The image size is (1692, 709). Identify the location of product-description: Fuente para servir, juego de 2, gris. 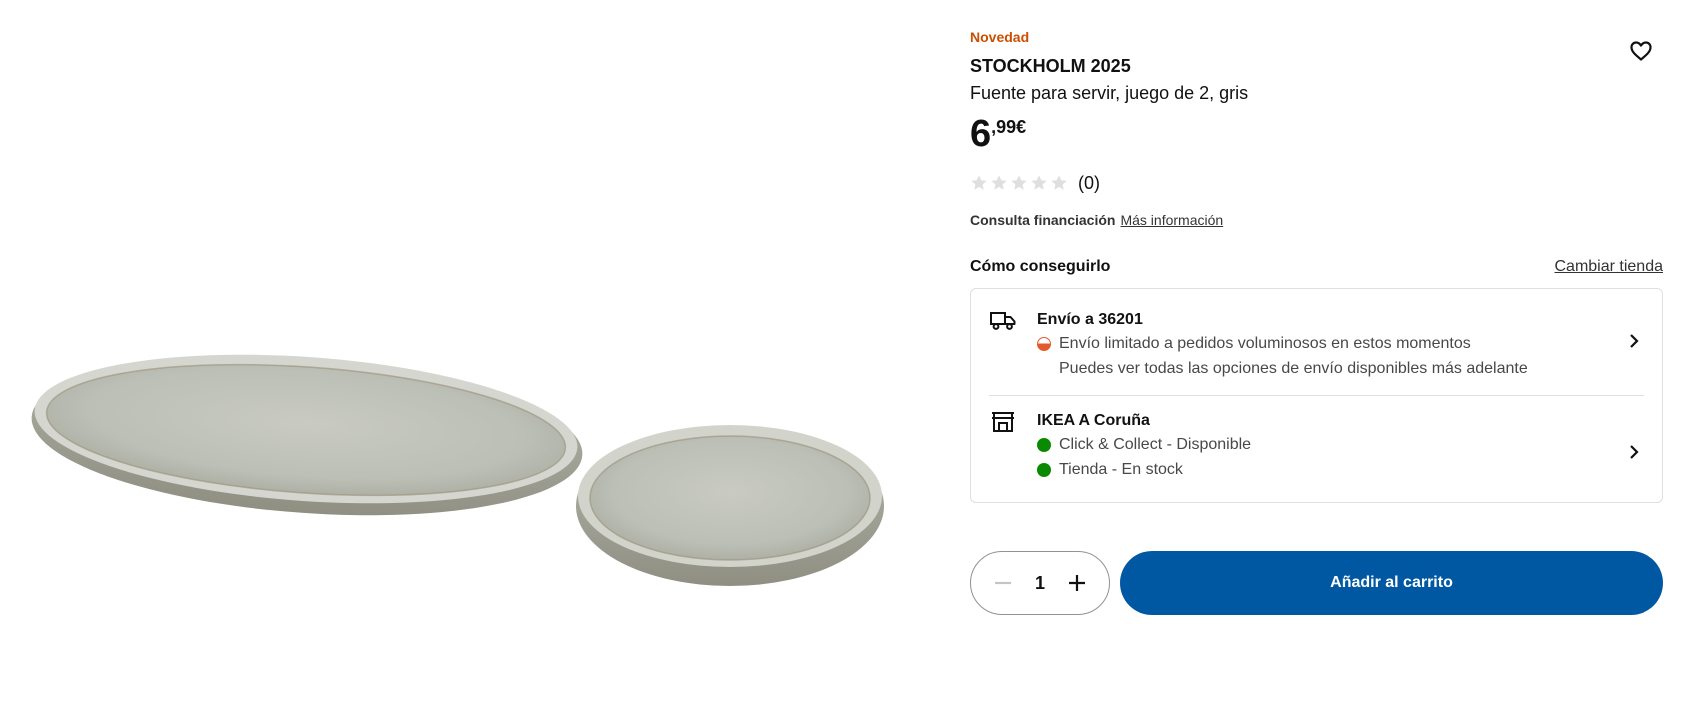
(1109, 93).